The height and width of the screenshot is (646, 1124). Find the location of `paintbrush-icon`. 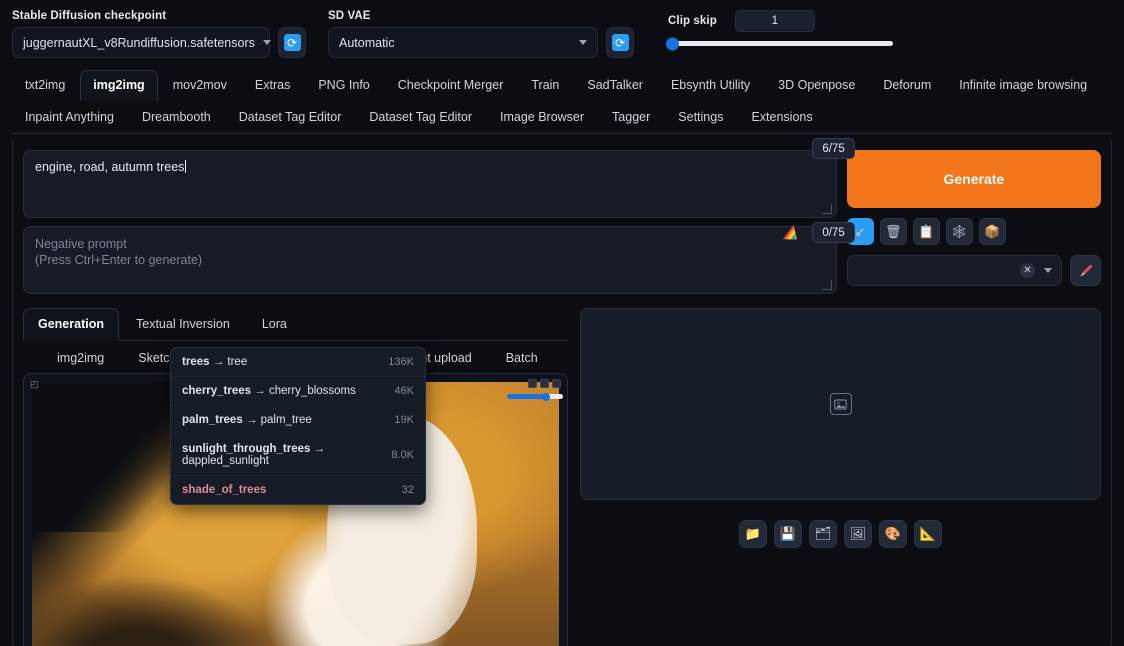

paintbrush-icon is located at coordinates (1086, 270).